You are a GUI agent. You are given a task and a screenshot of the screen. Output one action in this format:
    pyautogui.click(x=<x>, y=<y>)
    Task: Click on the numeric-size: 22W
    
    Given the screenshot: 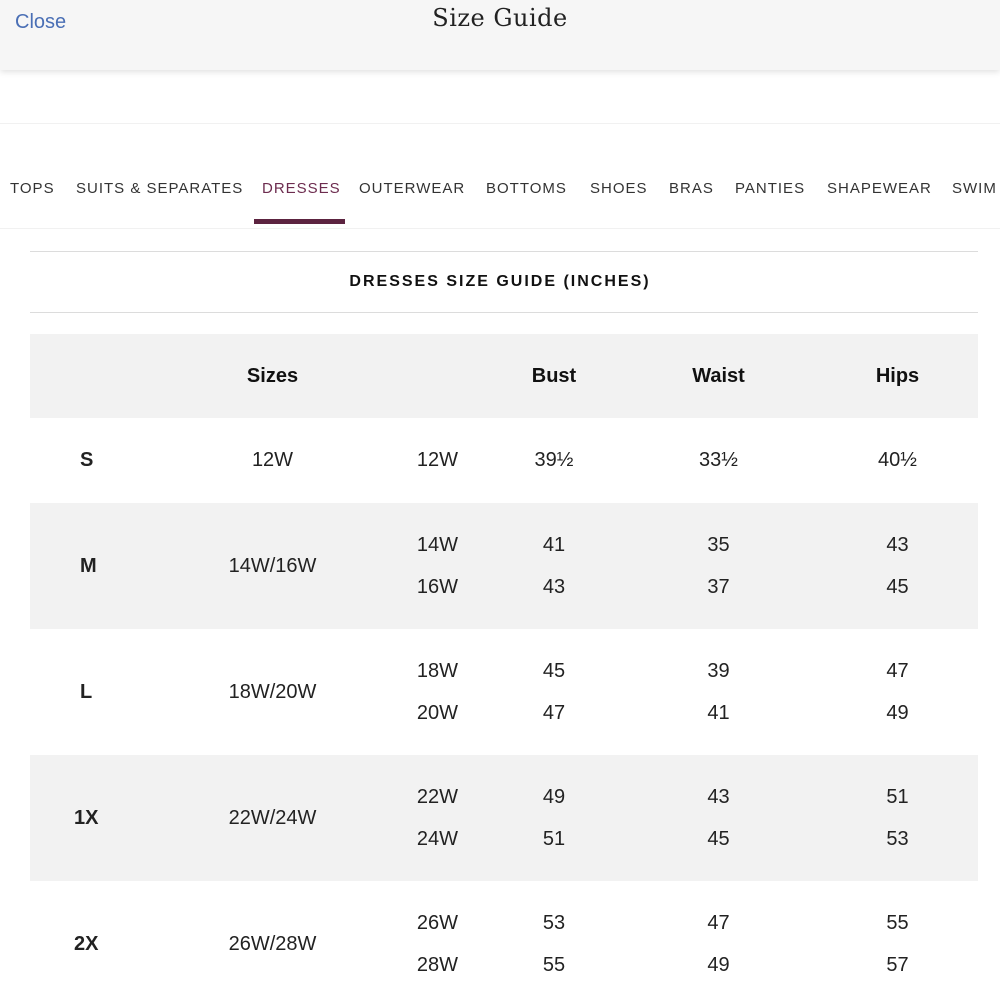 What is the action you would take?
    pyautogui.click(x=437, y=797)
    